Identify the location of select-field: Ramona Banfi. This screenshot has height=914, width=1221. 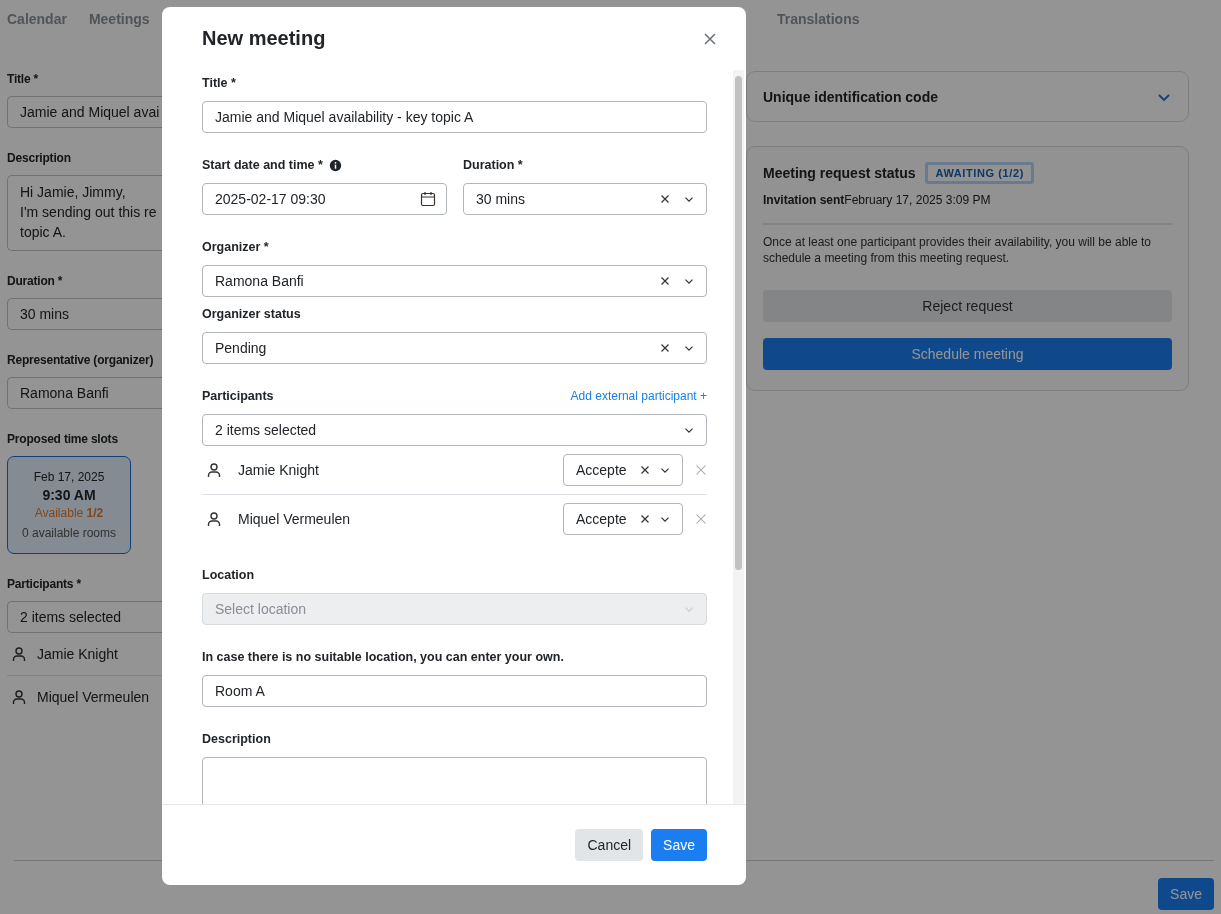
(454, 281).